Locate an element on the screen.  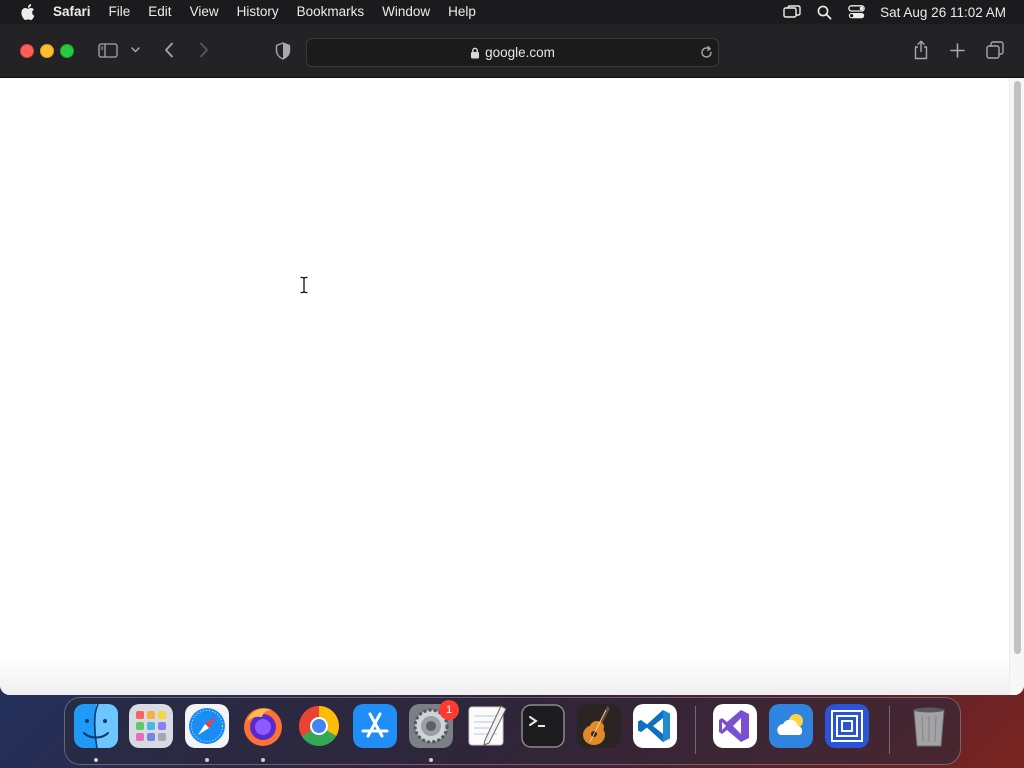
dock-safari-icon is located at coordinates (207, 726).